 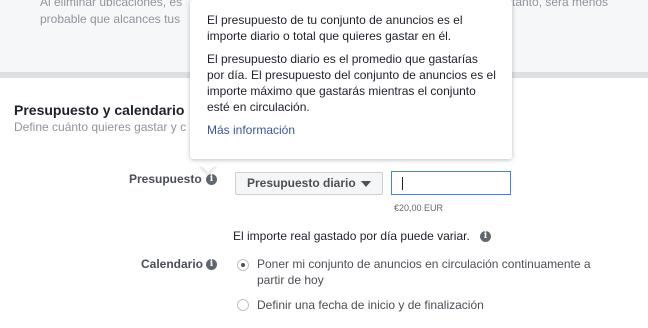 I want to click on schedule-dates-radio, so click(x=243, y=305).